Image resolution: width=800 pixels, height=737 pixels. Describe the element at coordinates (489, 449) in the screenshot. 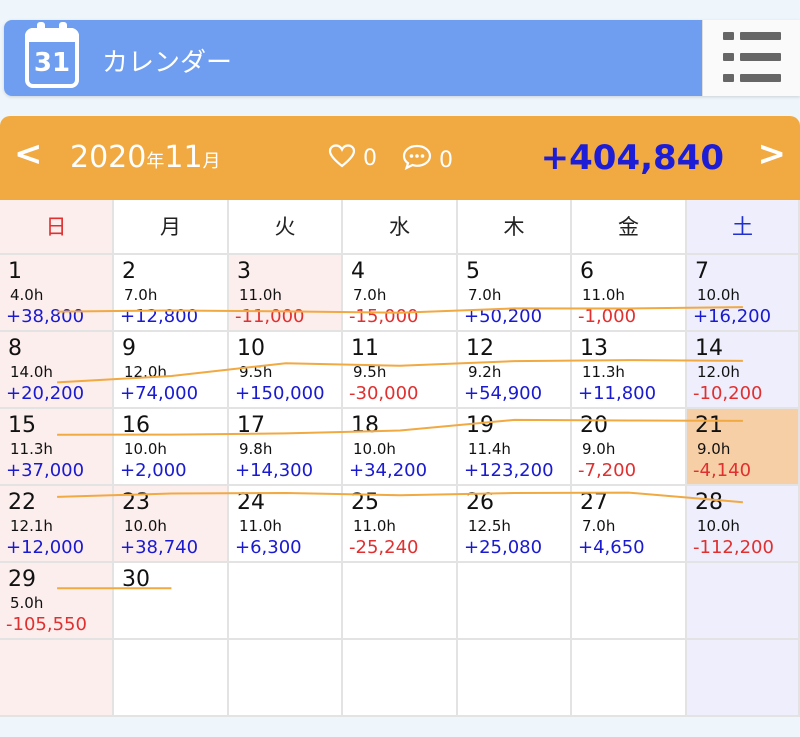

I see `work-hours: 11.4h` at that location.